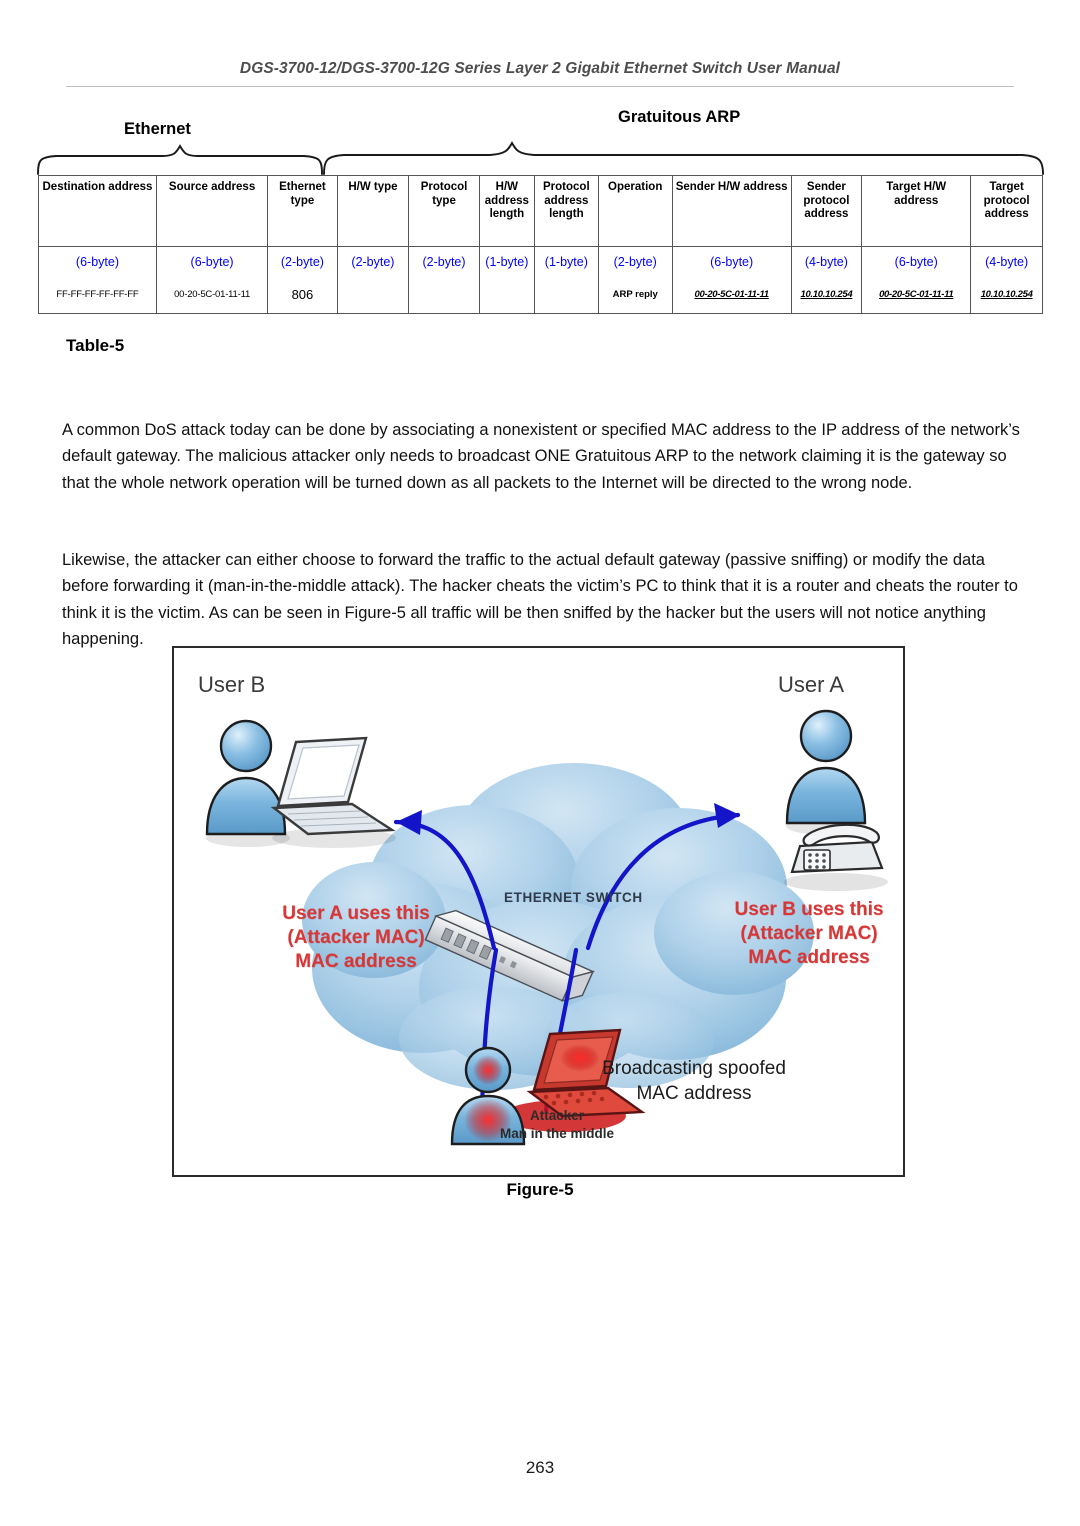 The height and width of the screenshot is (1526, 1080). I want to click on column-header: Operation, so click(635, 211).